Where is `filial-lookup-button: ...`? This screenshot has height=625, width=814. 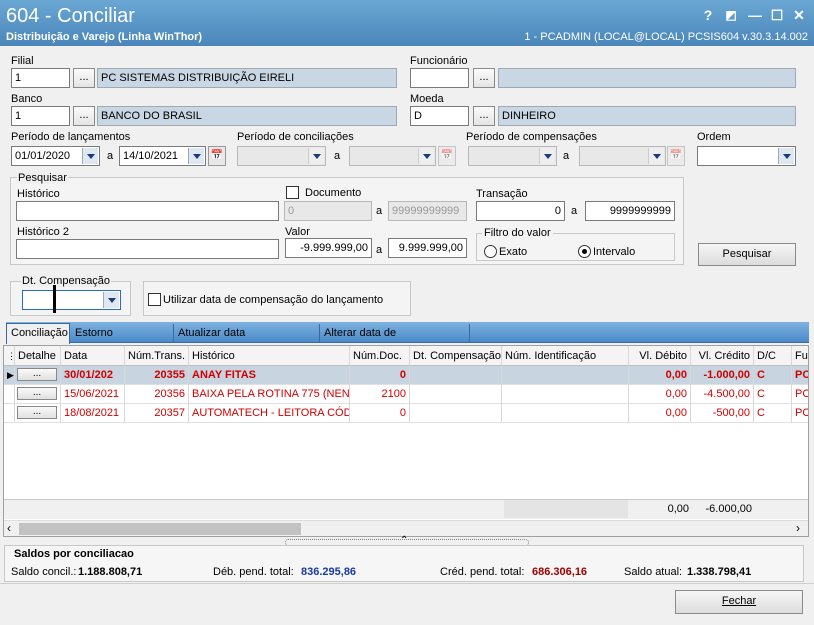 filial-lookup-button: ... is located at coordinates (84, 78).